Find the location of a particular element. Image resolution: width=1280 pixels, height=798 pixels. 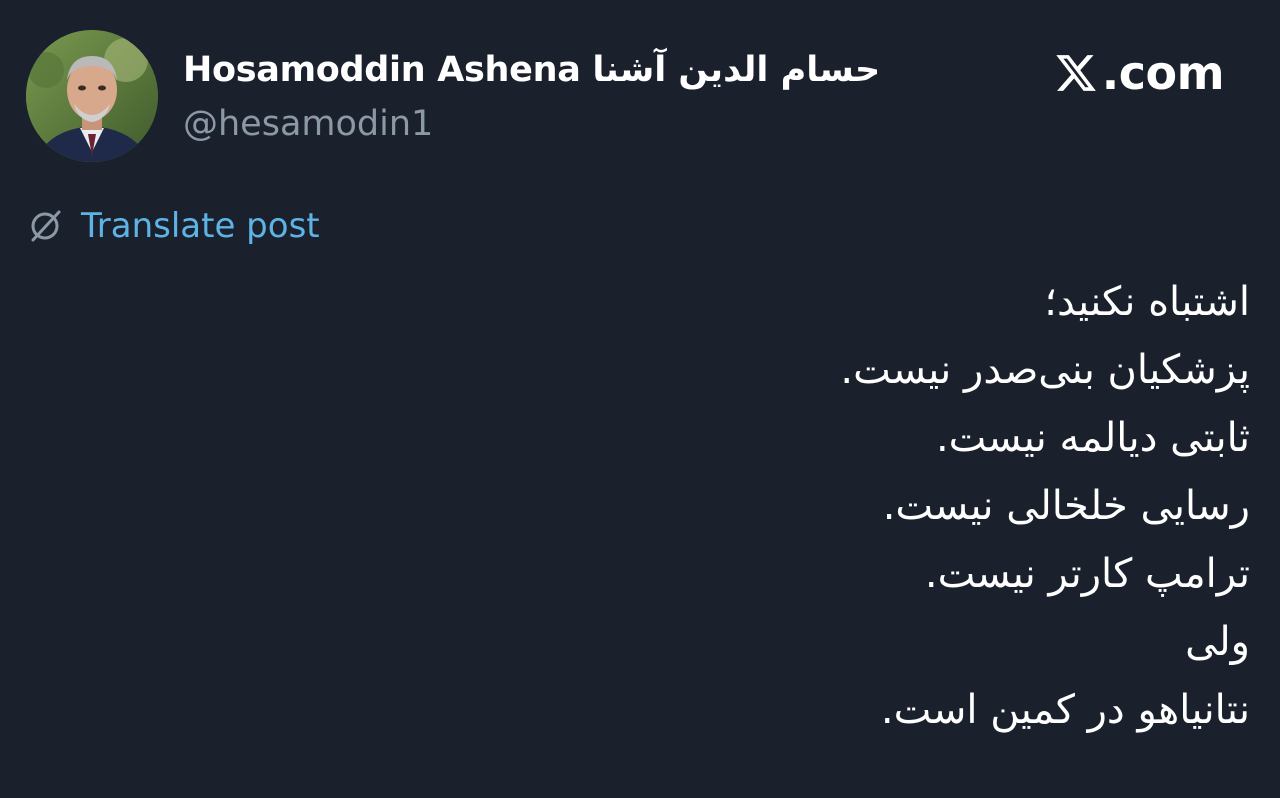

post-line: رسایی خلخالی نیست. is located at coordinates (1066, 506).